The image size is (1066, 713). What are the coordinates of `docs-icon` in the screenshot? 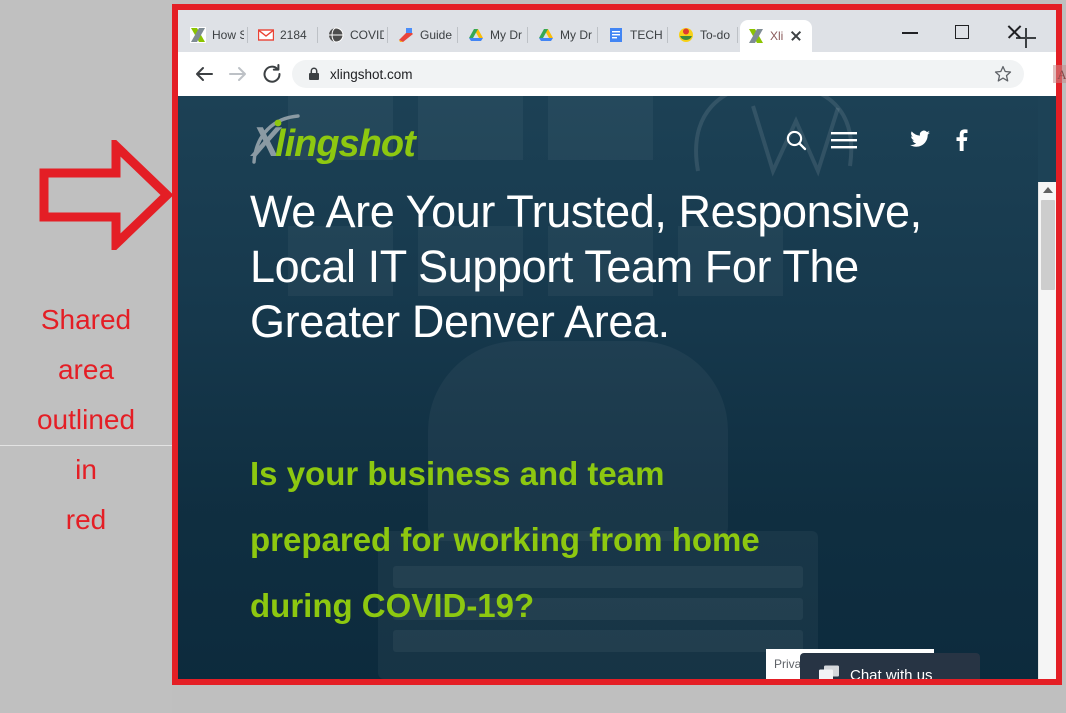 It's located at (616, 35).